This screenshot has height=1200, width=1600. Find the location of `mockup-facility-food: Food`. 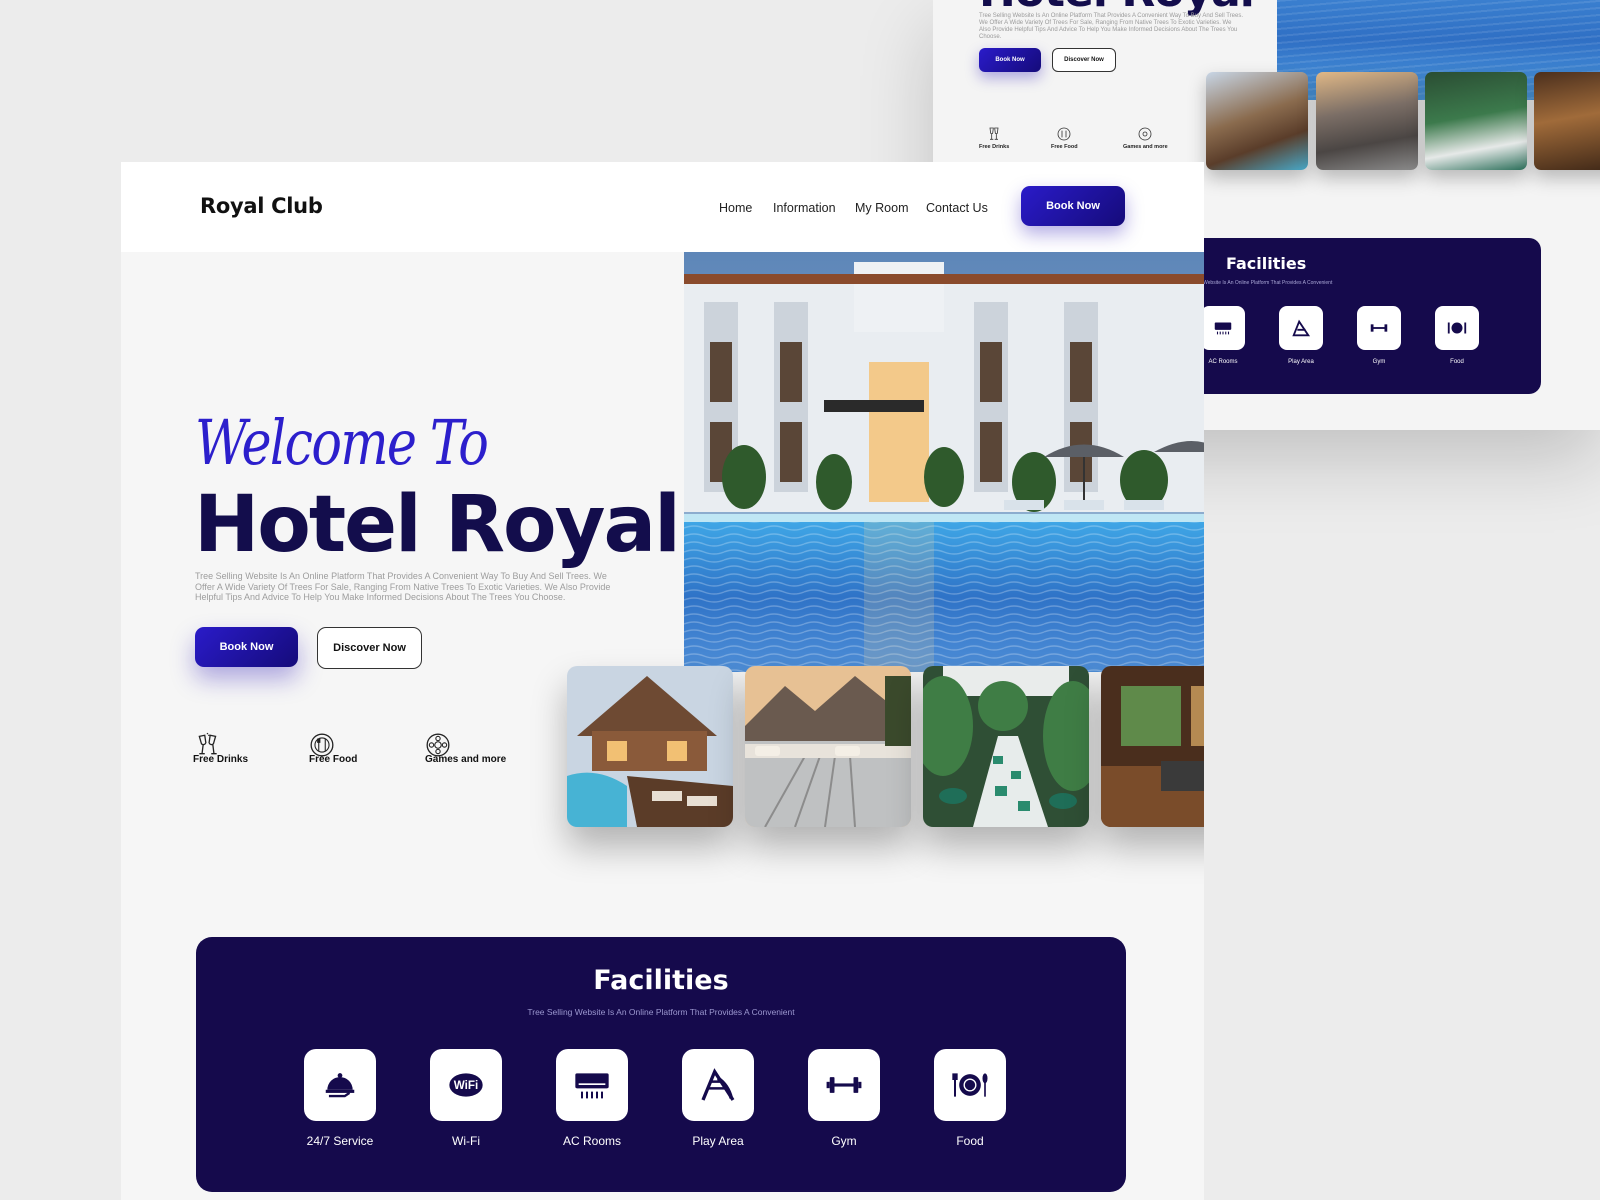

mockup-facility-food: Food is located at coordinates (1457, 335).